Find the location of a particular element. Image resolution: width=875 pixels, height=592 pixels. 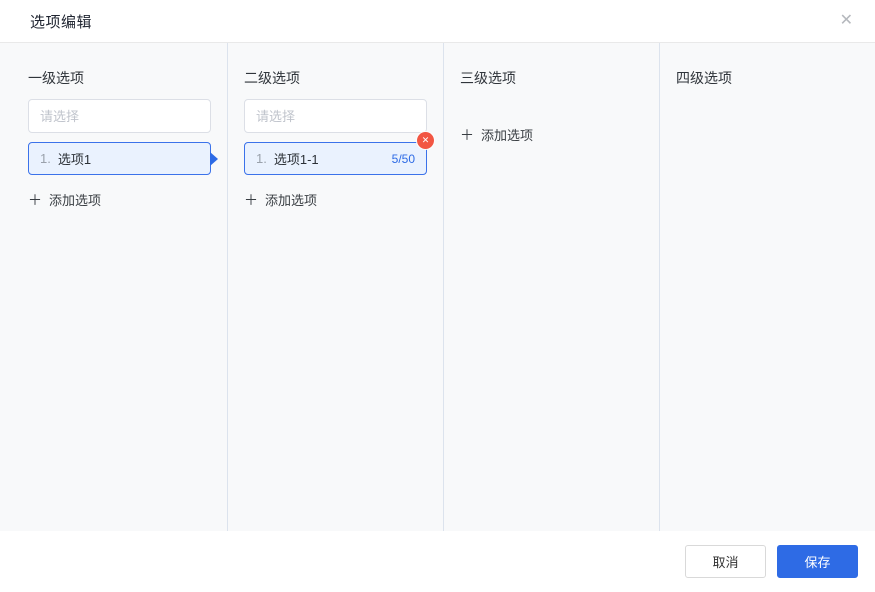

option-label: 选项1-1 is located at coordinates (296, 159).